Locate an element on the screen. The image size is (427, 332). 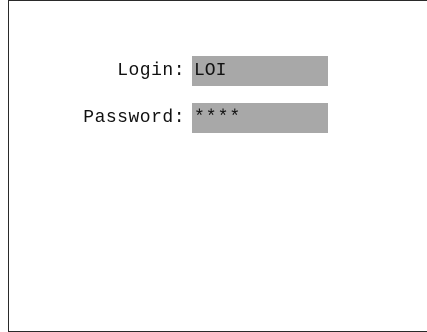
password-row: Password: **** is located at coordinates (164, 118).